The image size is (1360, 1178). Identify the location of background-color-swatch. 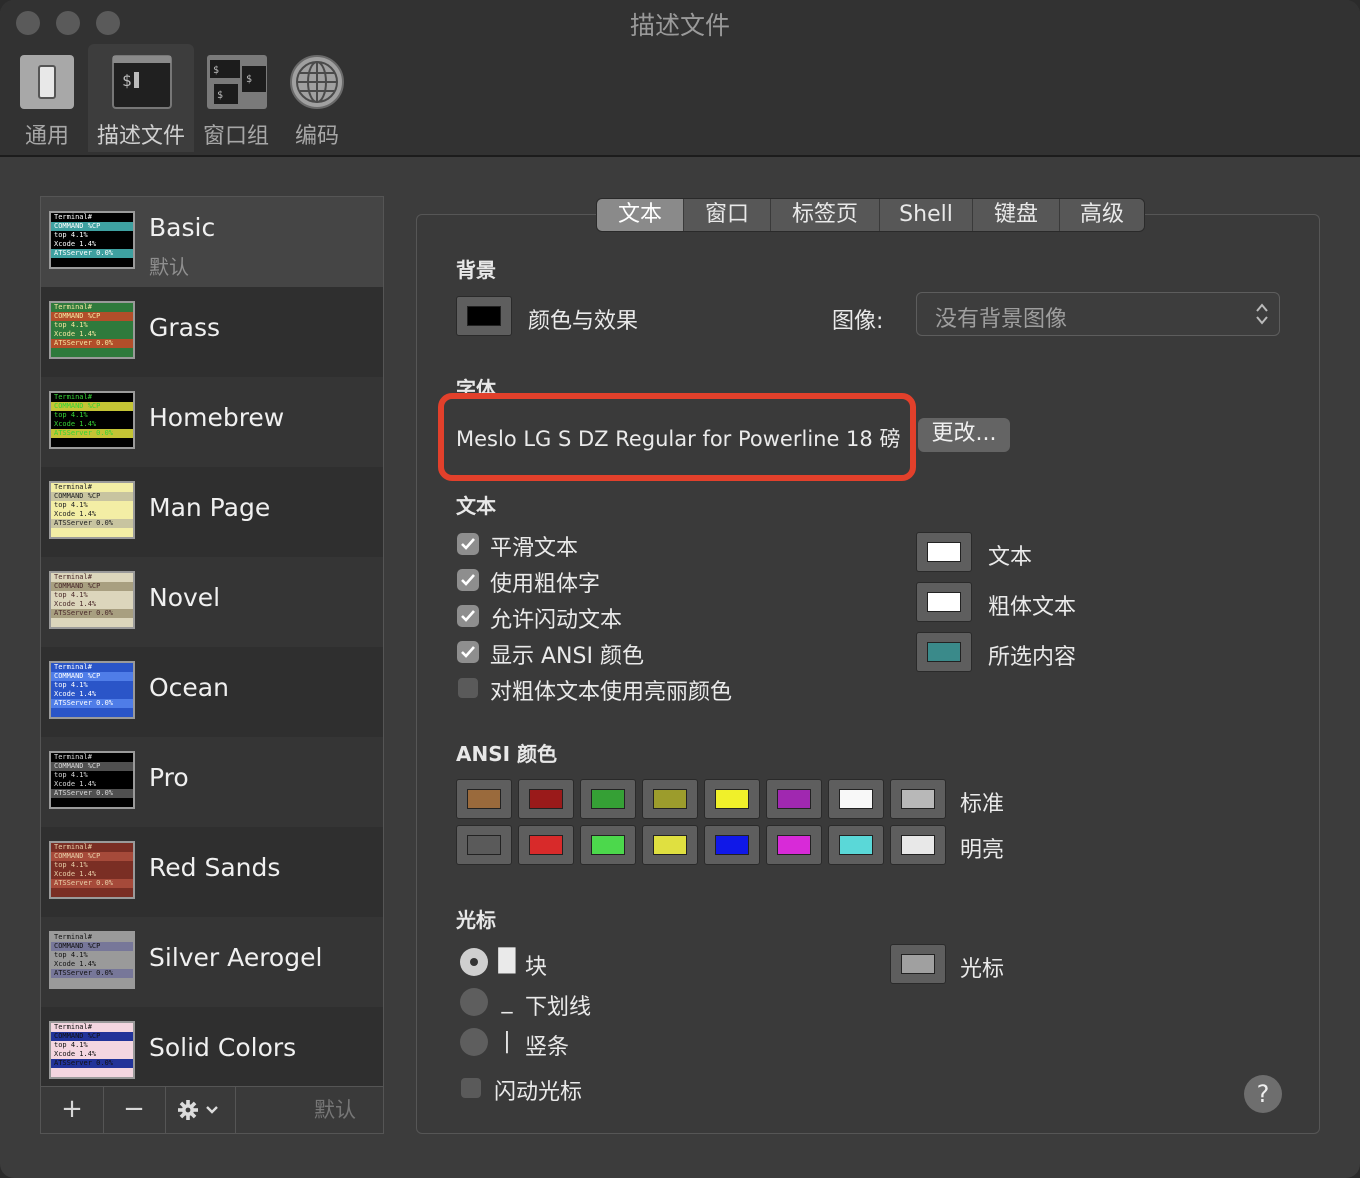
(484, 316).